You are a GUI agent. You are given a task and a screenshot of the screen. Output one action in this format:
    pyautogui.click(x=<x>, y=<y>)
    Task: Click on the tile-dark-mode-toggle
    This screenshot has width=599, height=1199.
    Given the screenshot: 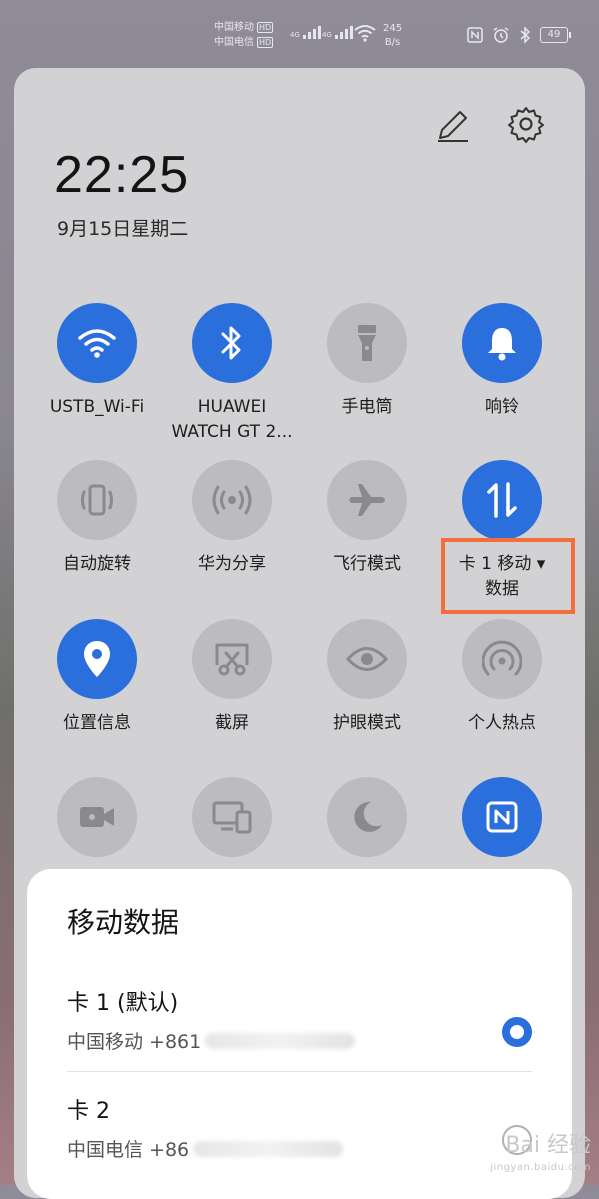 What is the action you would take?
    pyautogui.click(x=367, y=817)
    